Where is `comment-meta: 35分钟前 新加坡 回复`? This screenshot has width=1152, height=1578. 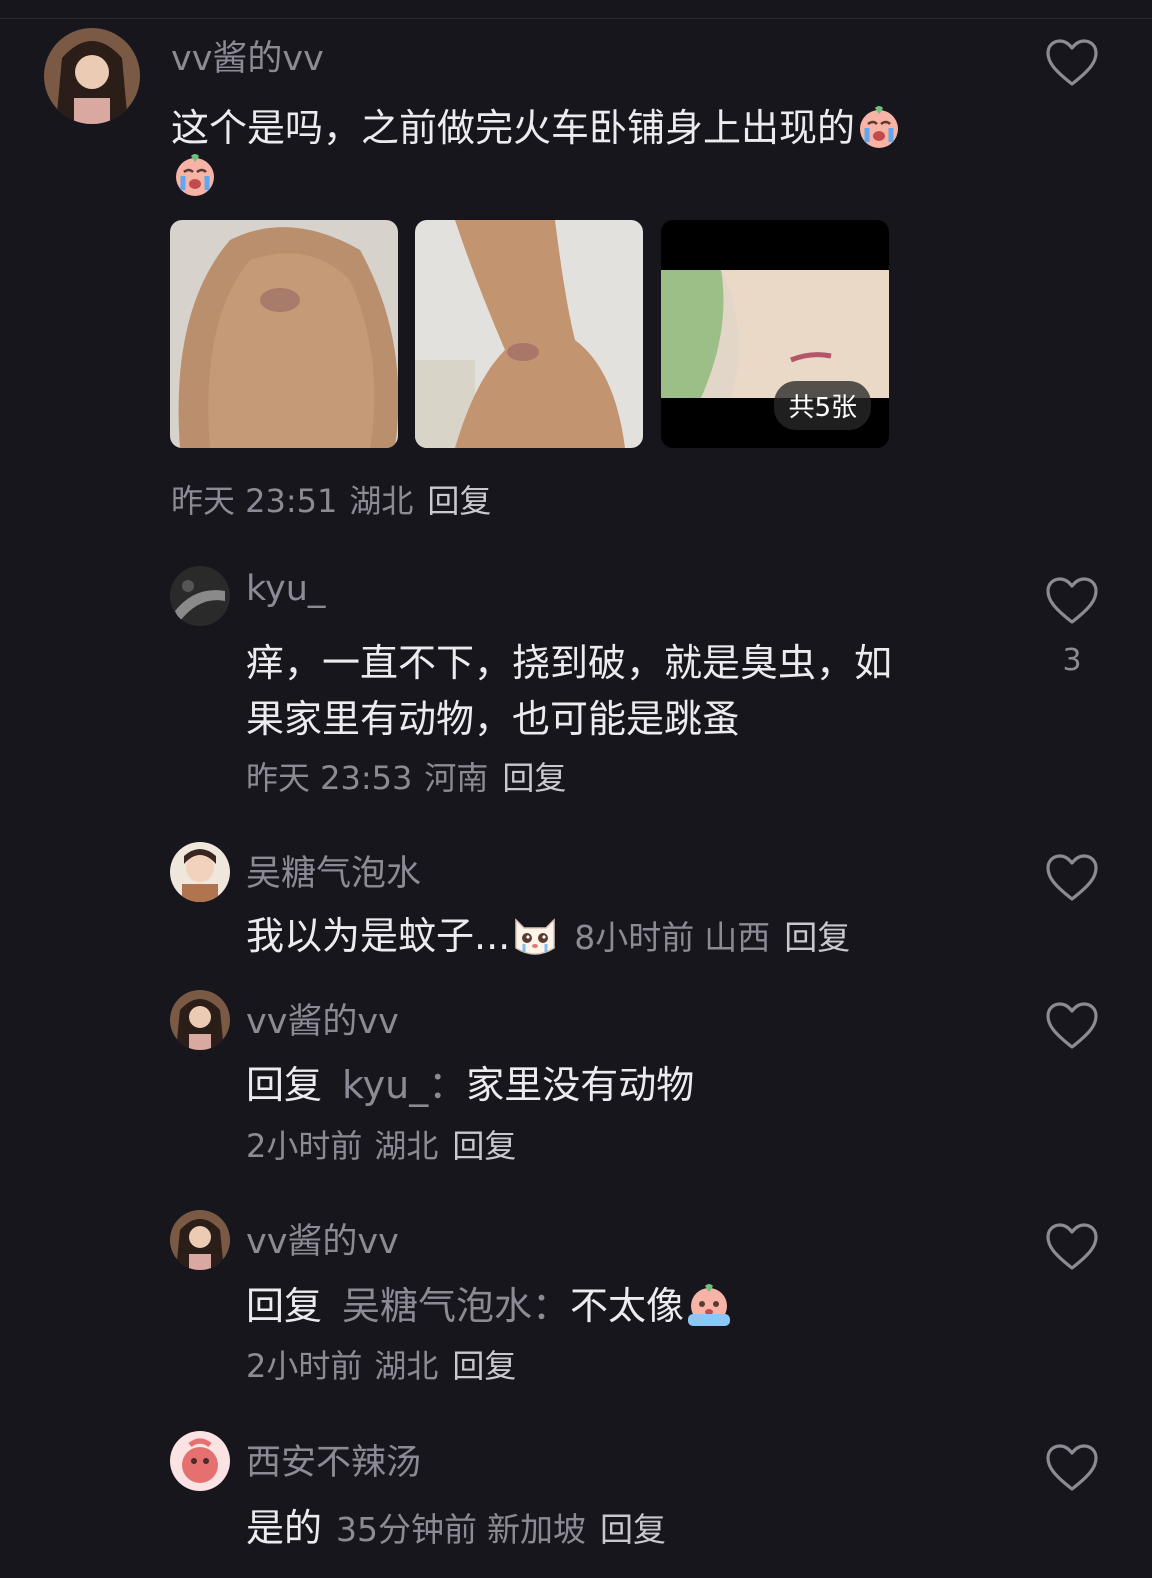 comment-meta: 35分钟前 新加坡 回复 is located at coordinates (501, 1529).